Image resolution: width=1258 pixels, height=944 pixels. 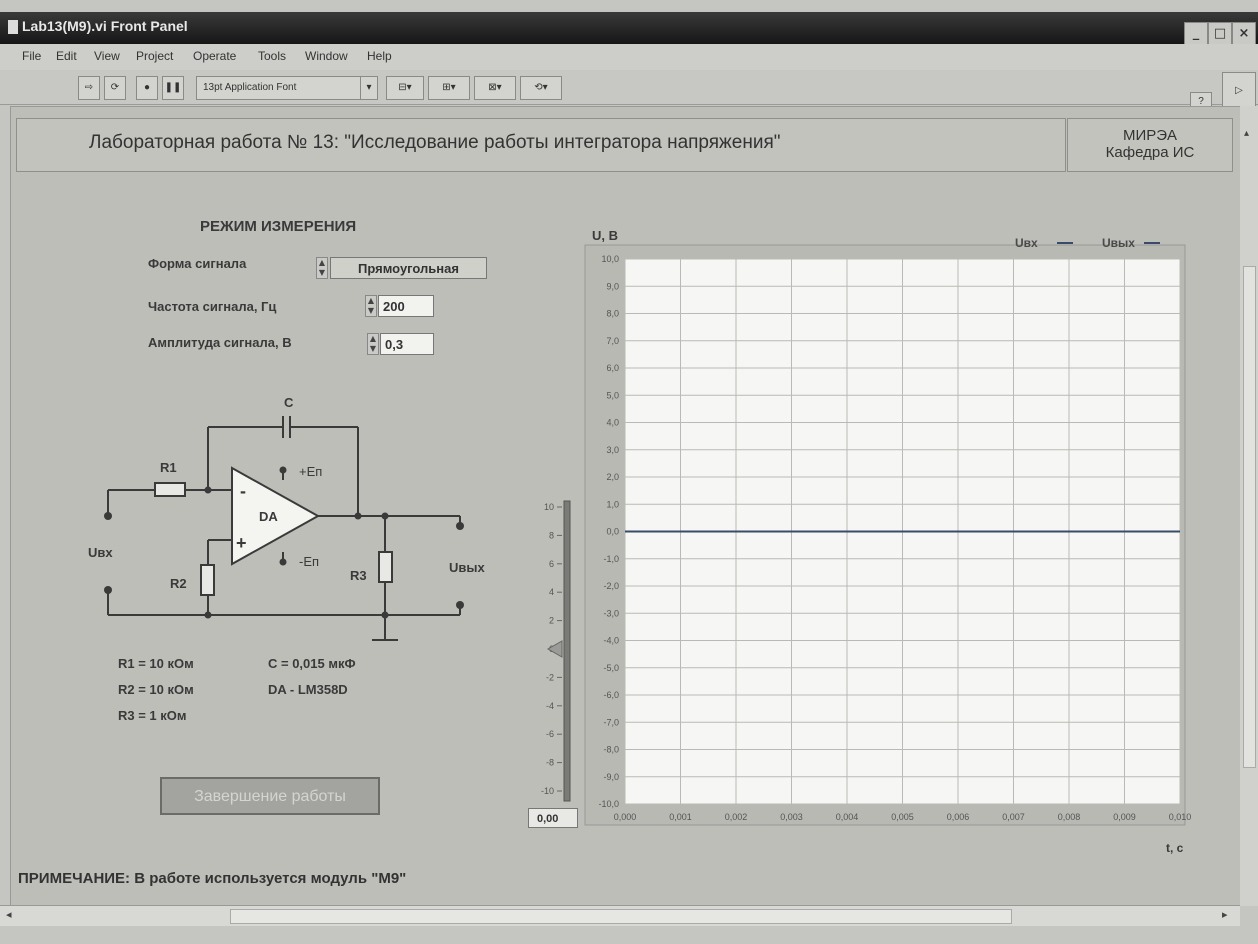 What do you see at coordinates (308, 689) in the screenshot?
I see `opamp-model: DA - LM358D` at bounding box center [308, 689].